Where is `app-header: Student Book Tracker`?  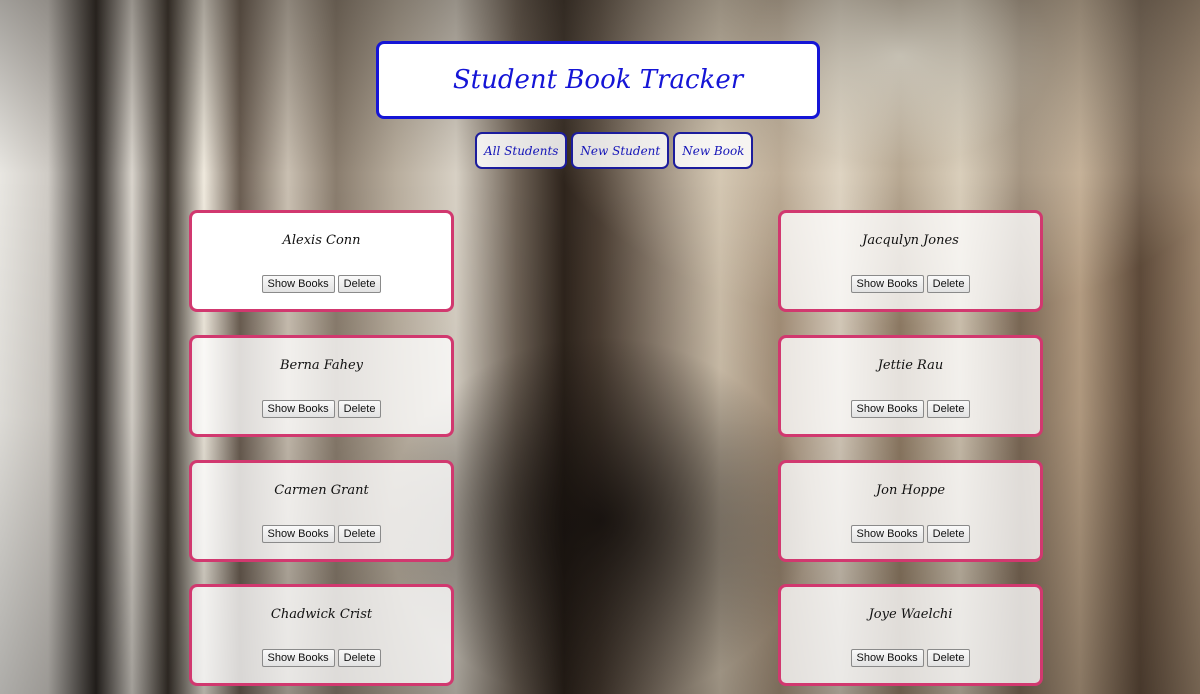
app-header: Student Book Tracker is located at coordinates (598, 80).